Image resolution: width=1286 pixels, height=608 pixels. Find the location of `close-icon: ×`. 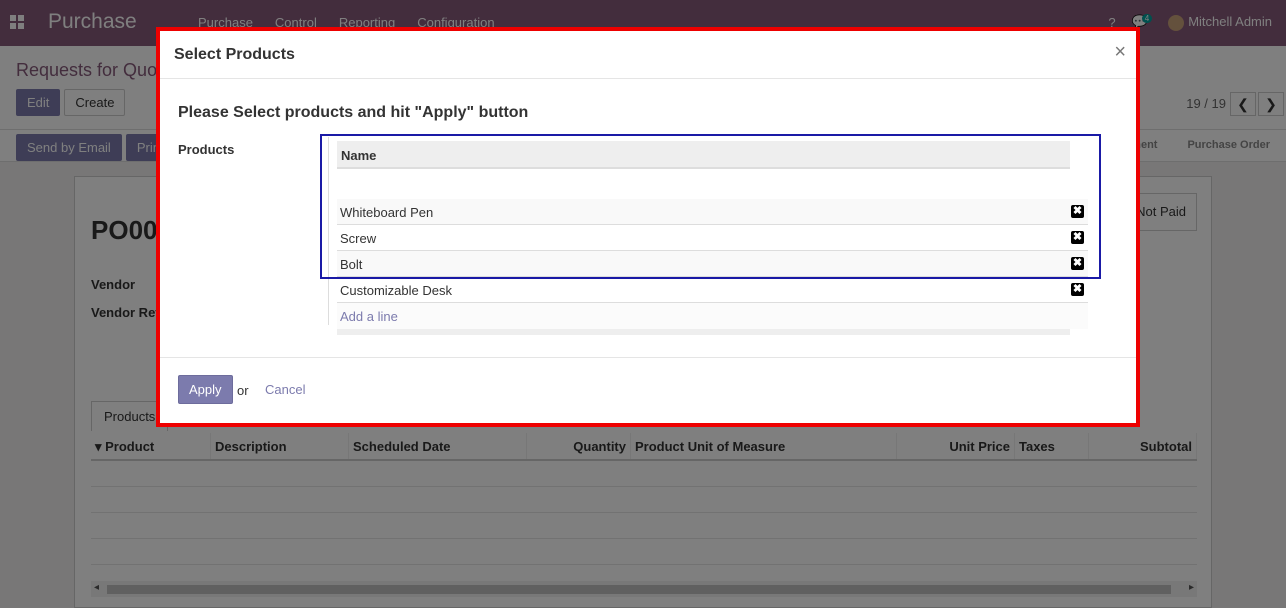

close-icon: × is located at coordinates (1120, 52).